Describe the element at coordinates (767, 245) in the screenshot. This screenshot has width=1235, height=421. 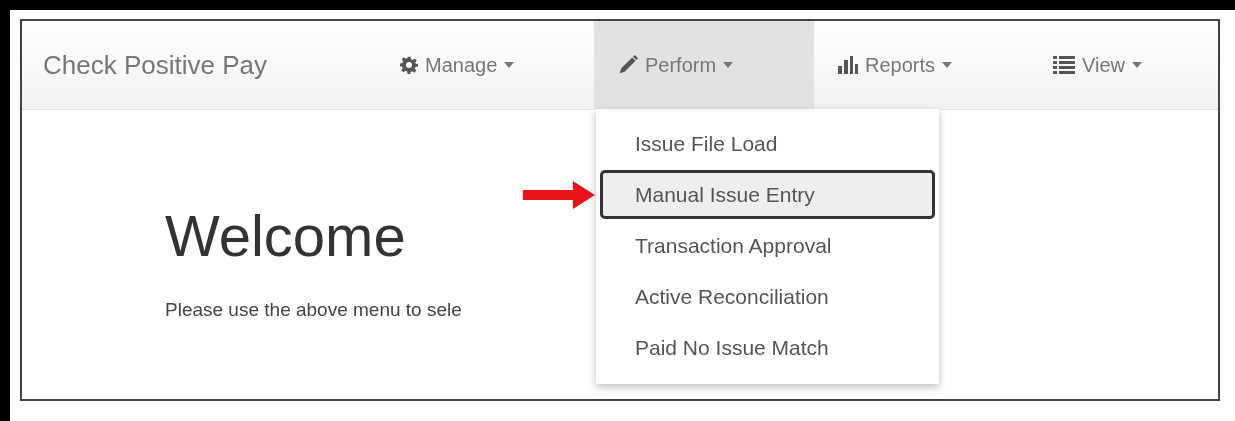
I see `menu-item: Transaction Approval` at that location.